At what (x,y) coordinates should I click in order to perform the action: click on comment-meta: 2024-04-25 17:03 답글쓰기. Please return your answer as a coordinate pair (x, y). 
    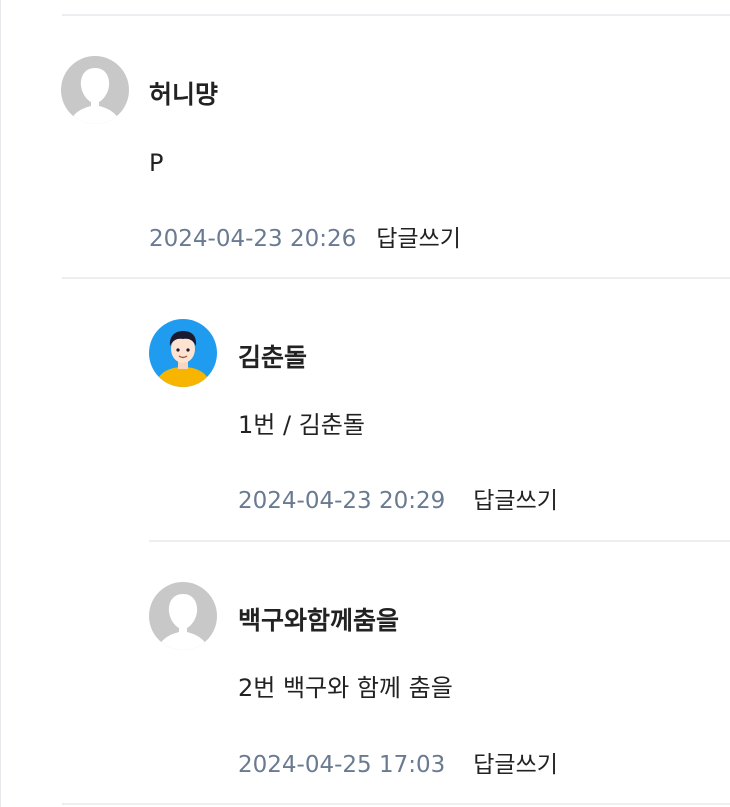
    Looking at the image, I should click on (398, 766).